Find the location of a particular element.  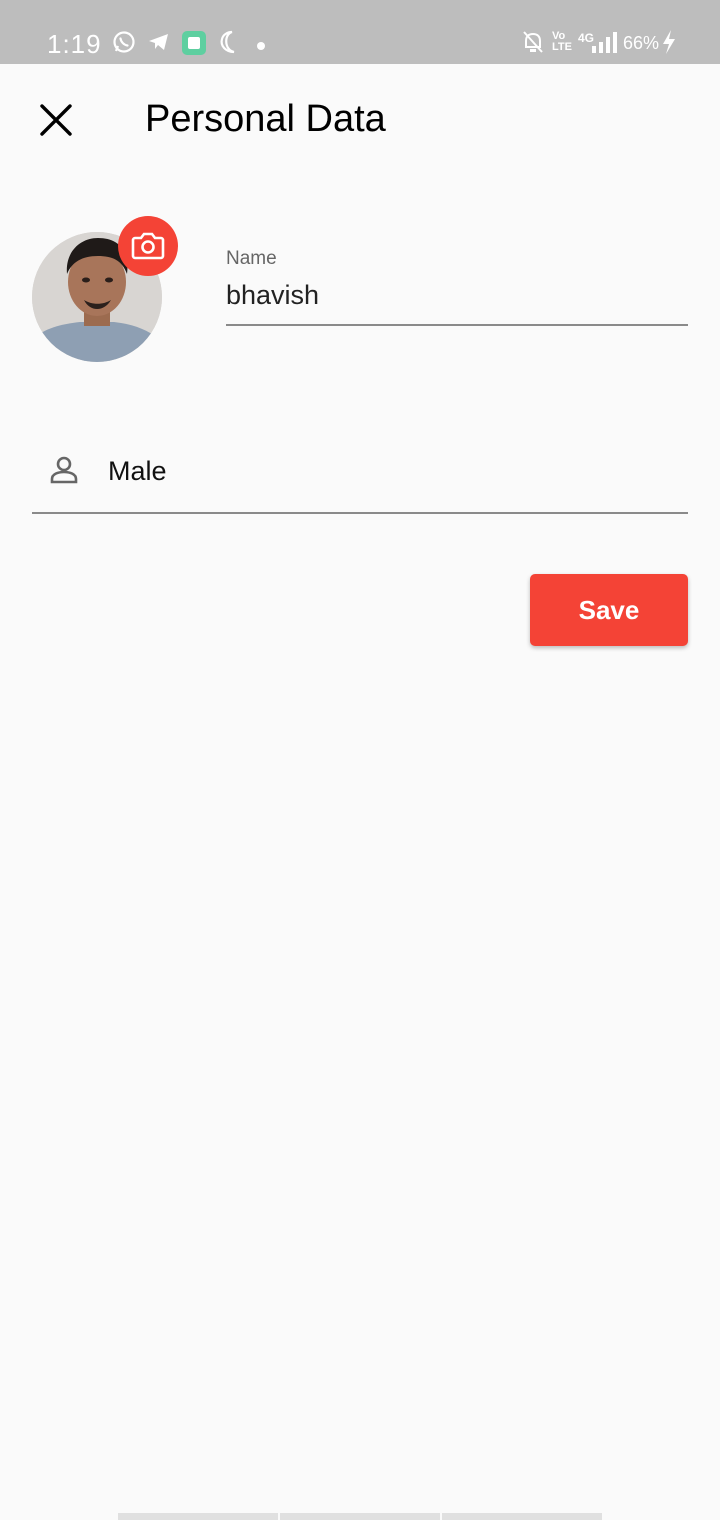

whatsapp-icon is located at coordinates (124, 44).